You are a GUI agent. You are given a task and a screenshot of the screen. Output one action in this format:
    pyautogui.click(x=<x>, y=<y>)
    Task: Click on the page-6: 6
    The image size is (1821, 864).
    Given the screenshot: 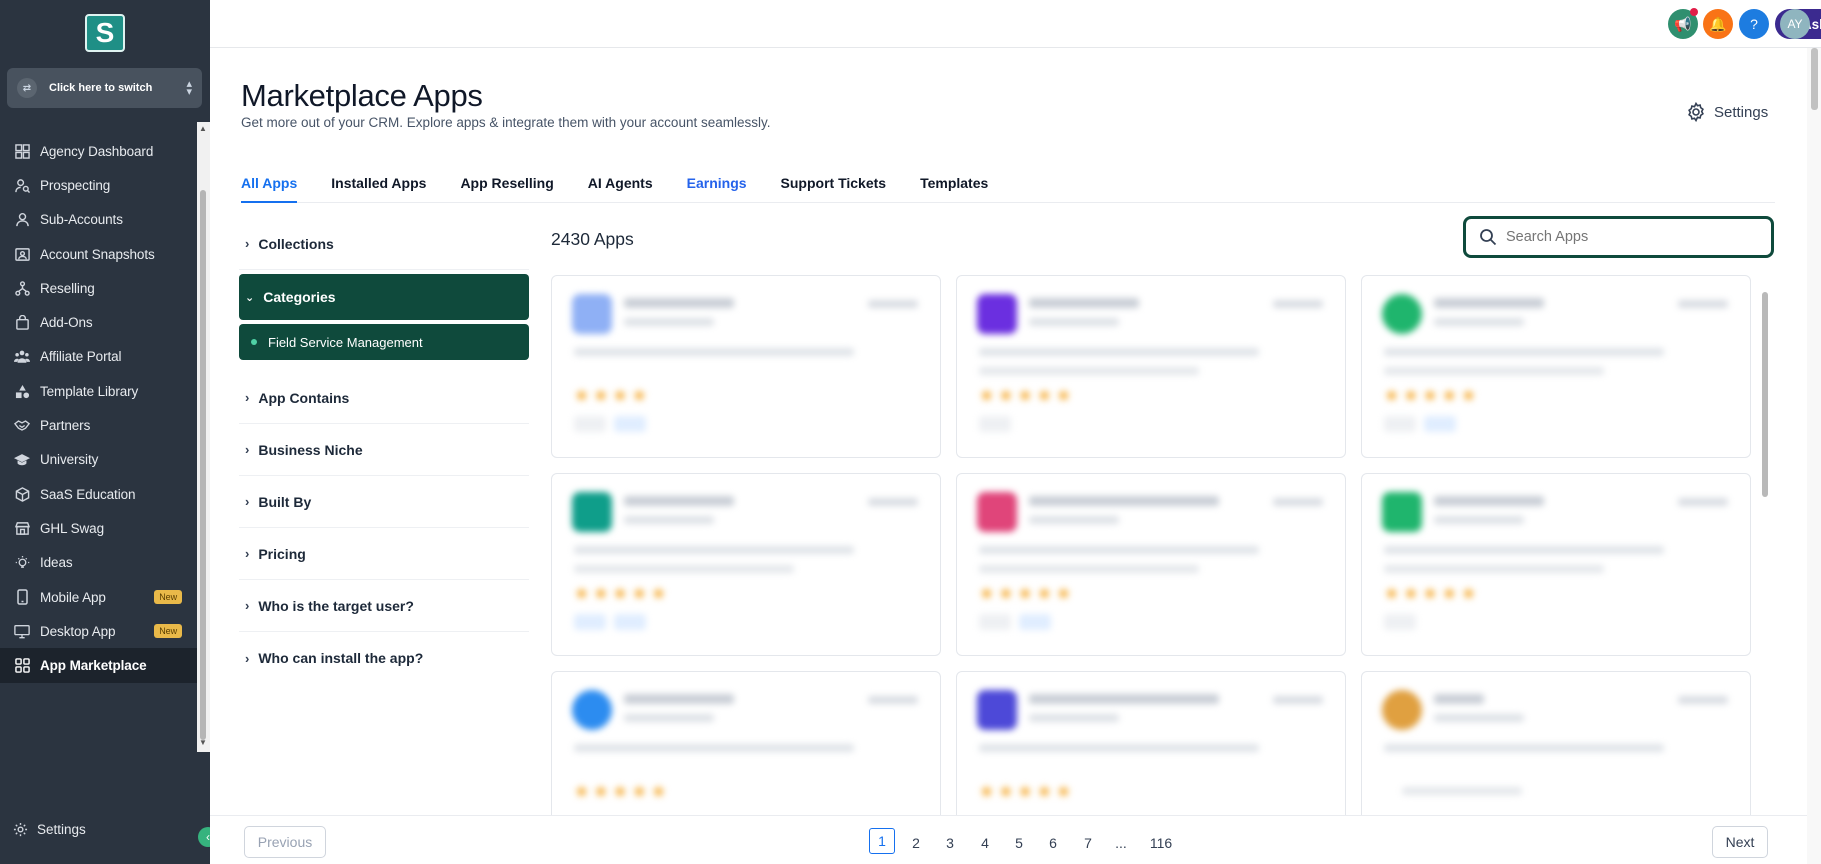 What is the action you would take?
    pyautogui.click(x=1053, y=843)
    